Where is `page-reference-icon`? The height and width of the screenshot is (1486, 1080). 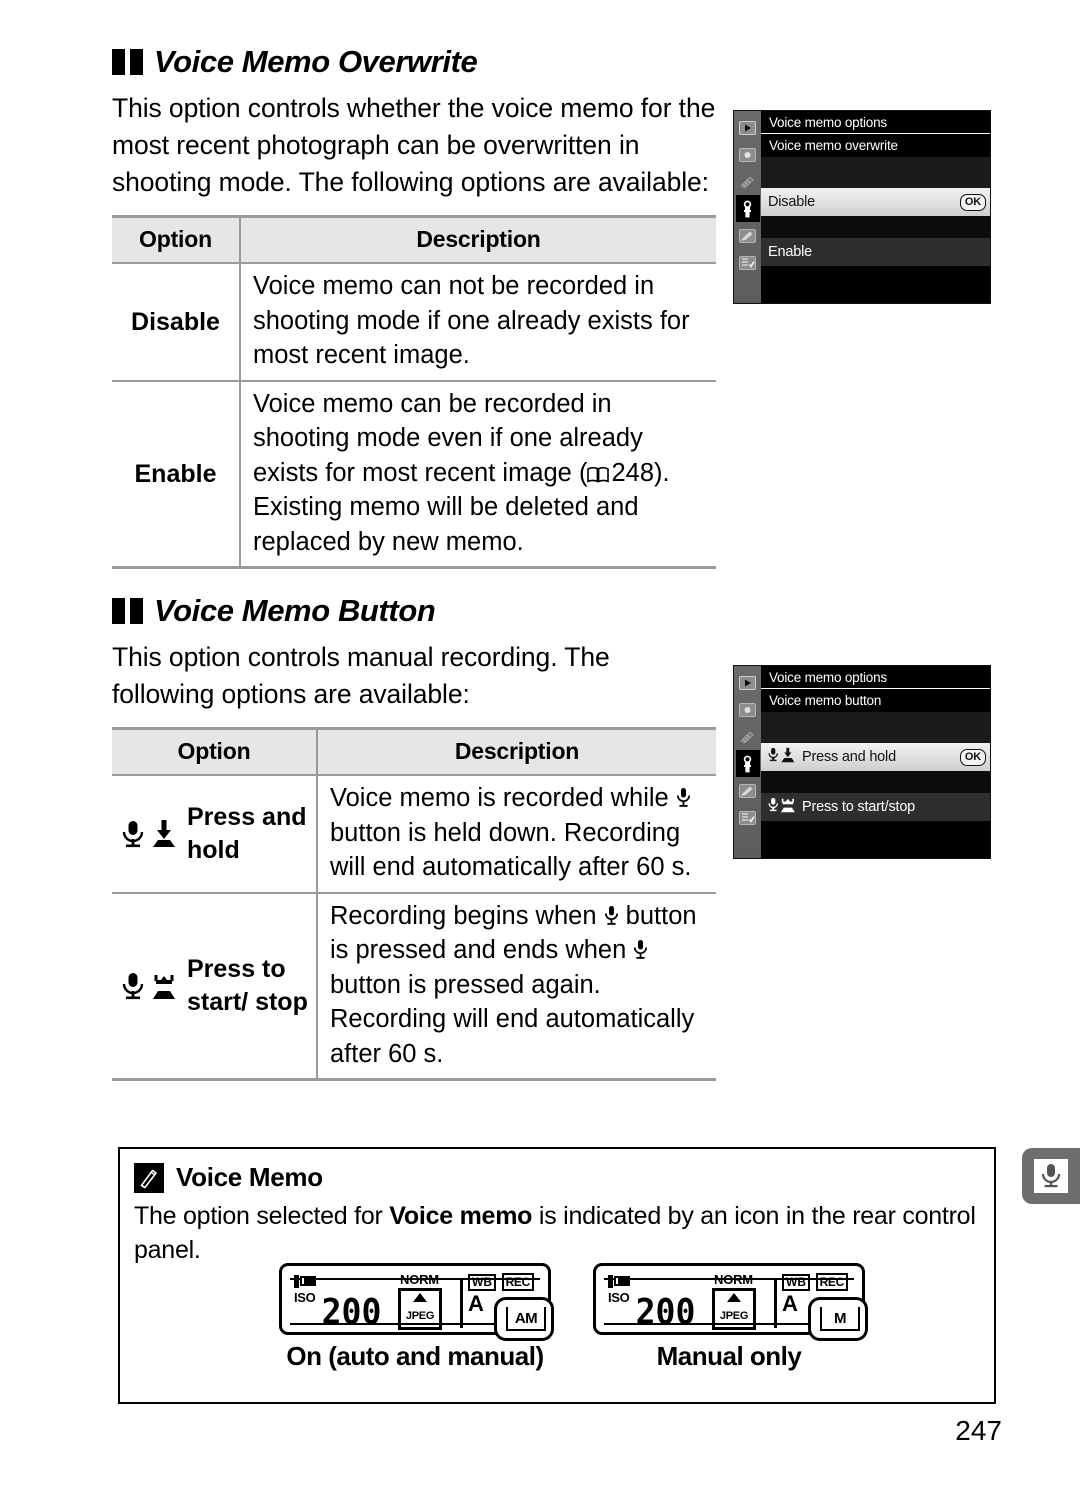
page-reference-icon is located at coordinates (598, 474).